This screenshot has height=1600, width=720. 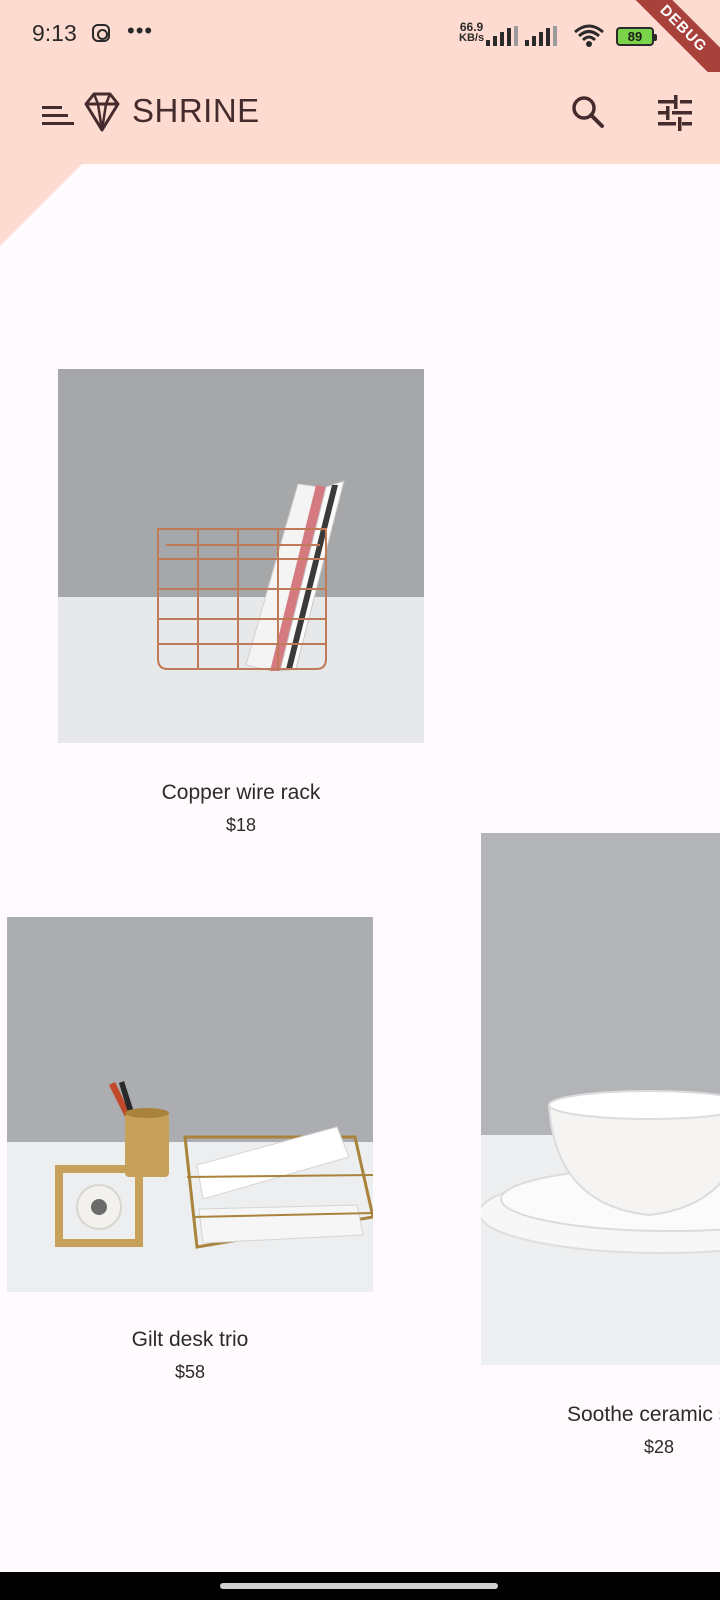 I want to click on menu-icon, so click(x=58, y=116).